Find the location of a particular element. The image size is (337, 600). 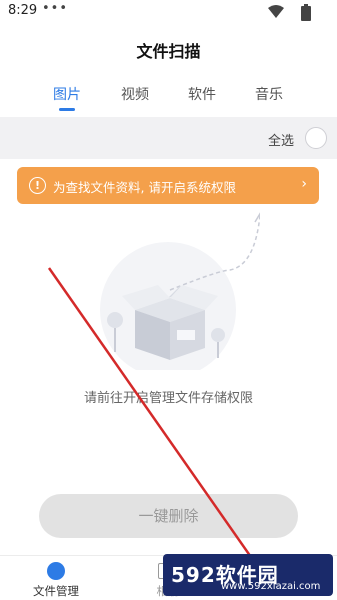

tab-images: 图片 is located at coordinates (67, 94).